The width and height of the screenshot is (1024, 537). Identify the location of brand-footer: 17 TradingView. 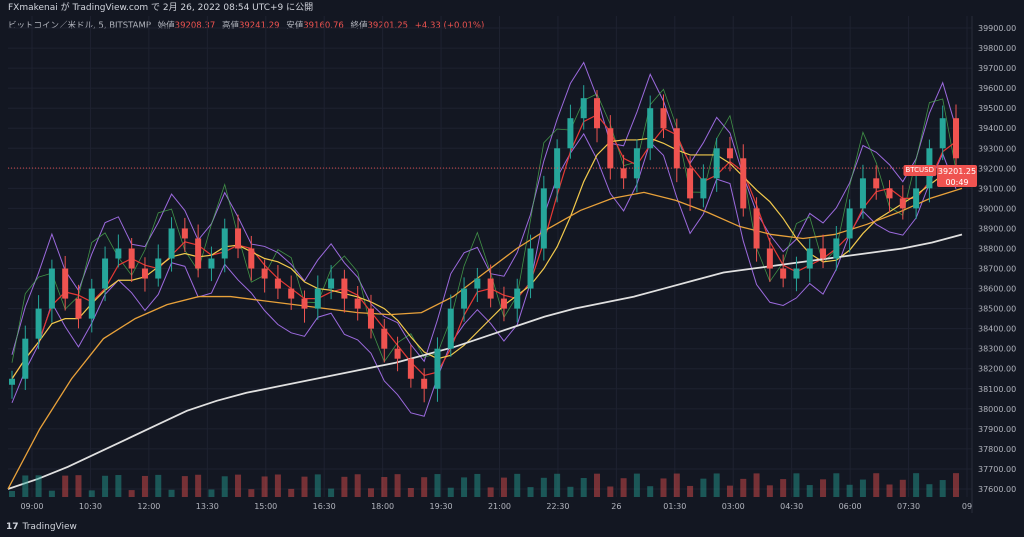
(41, 527).